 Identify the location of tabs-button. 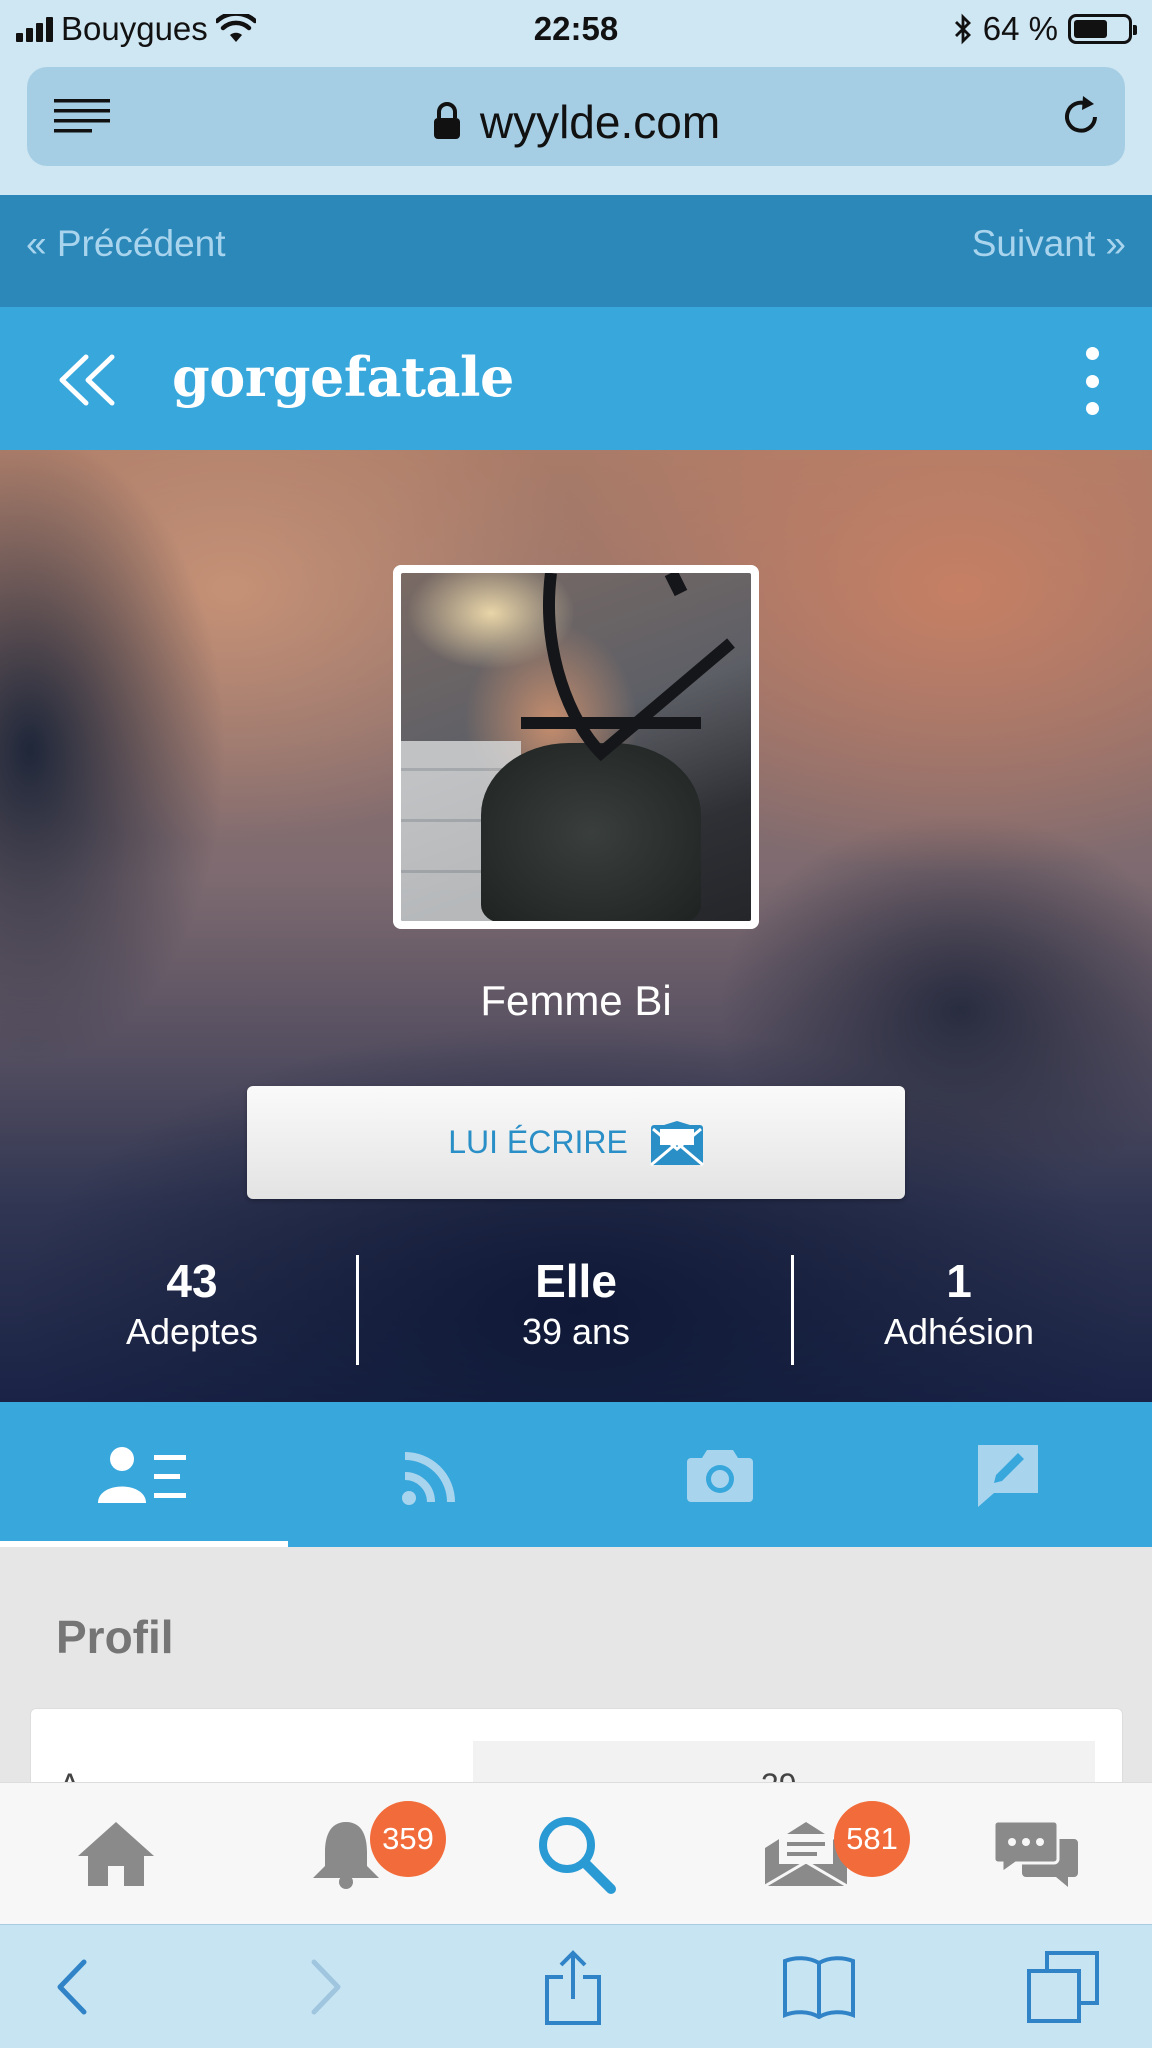
(1063, 1986).